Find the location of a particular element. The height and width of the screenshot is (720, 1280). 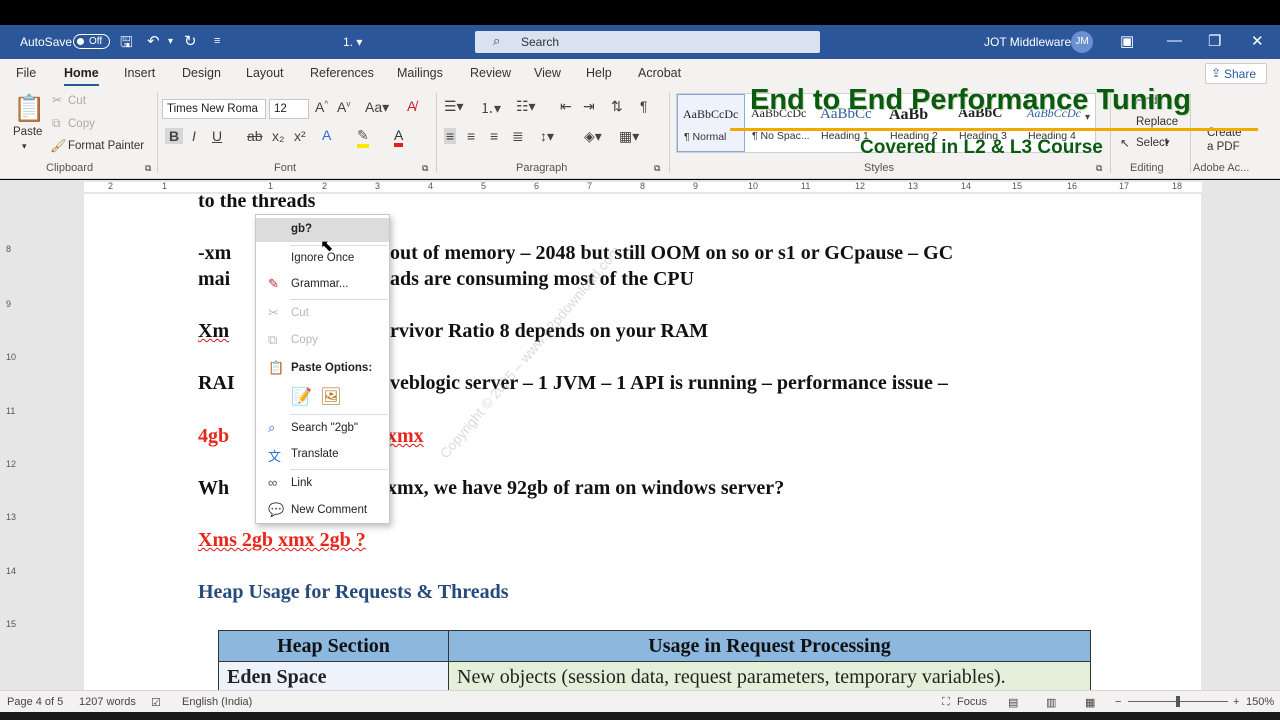

autosave-toggle: Off is located at coordinates (91, 41).